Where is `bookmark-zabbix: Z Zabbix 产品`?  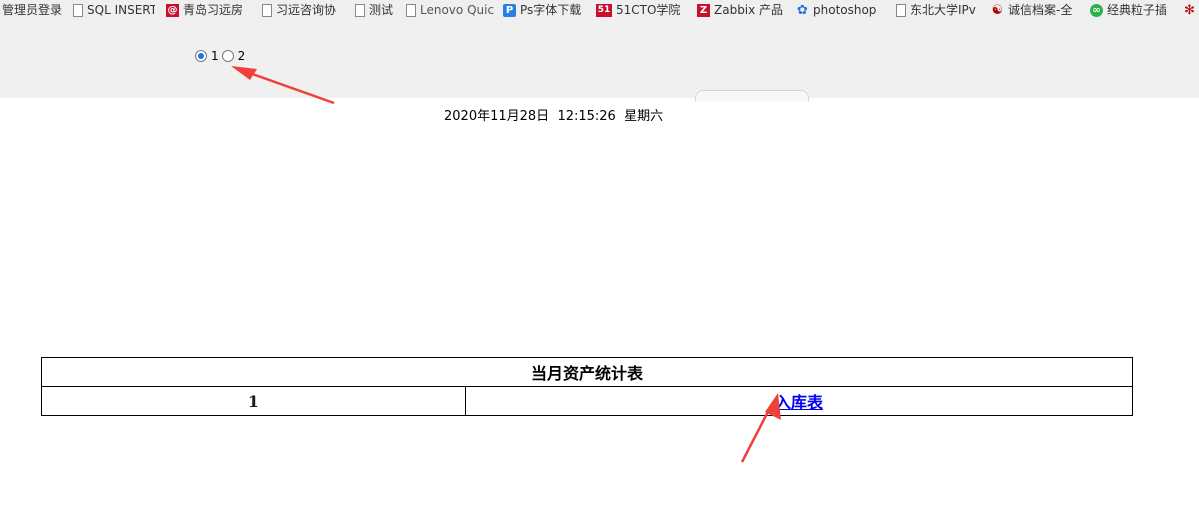 bookmark-zabbix: Z Zabbix 产品 is located at coordinates (743, 10).